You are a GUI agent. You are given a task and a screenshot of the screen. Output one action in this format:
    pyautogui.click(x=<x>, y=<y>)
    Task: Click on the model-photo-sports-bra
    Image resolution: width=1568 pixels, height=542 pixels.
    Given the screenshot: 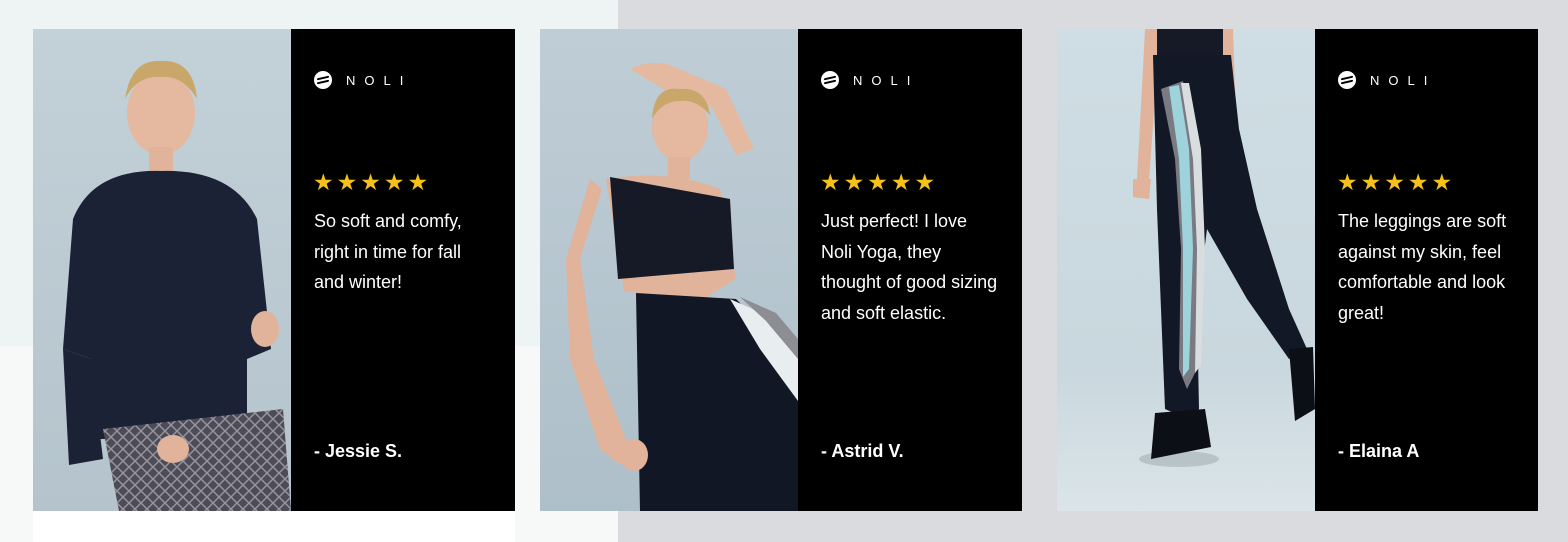 What is the action you would take?
    pyautogui.click(x=669, y=270)
    